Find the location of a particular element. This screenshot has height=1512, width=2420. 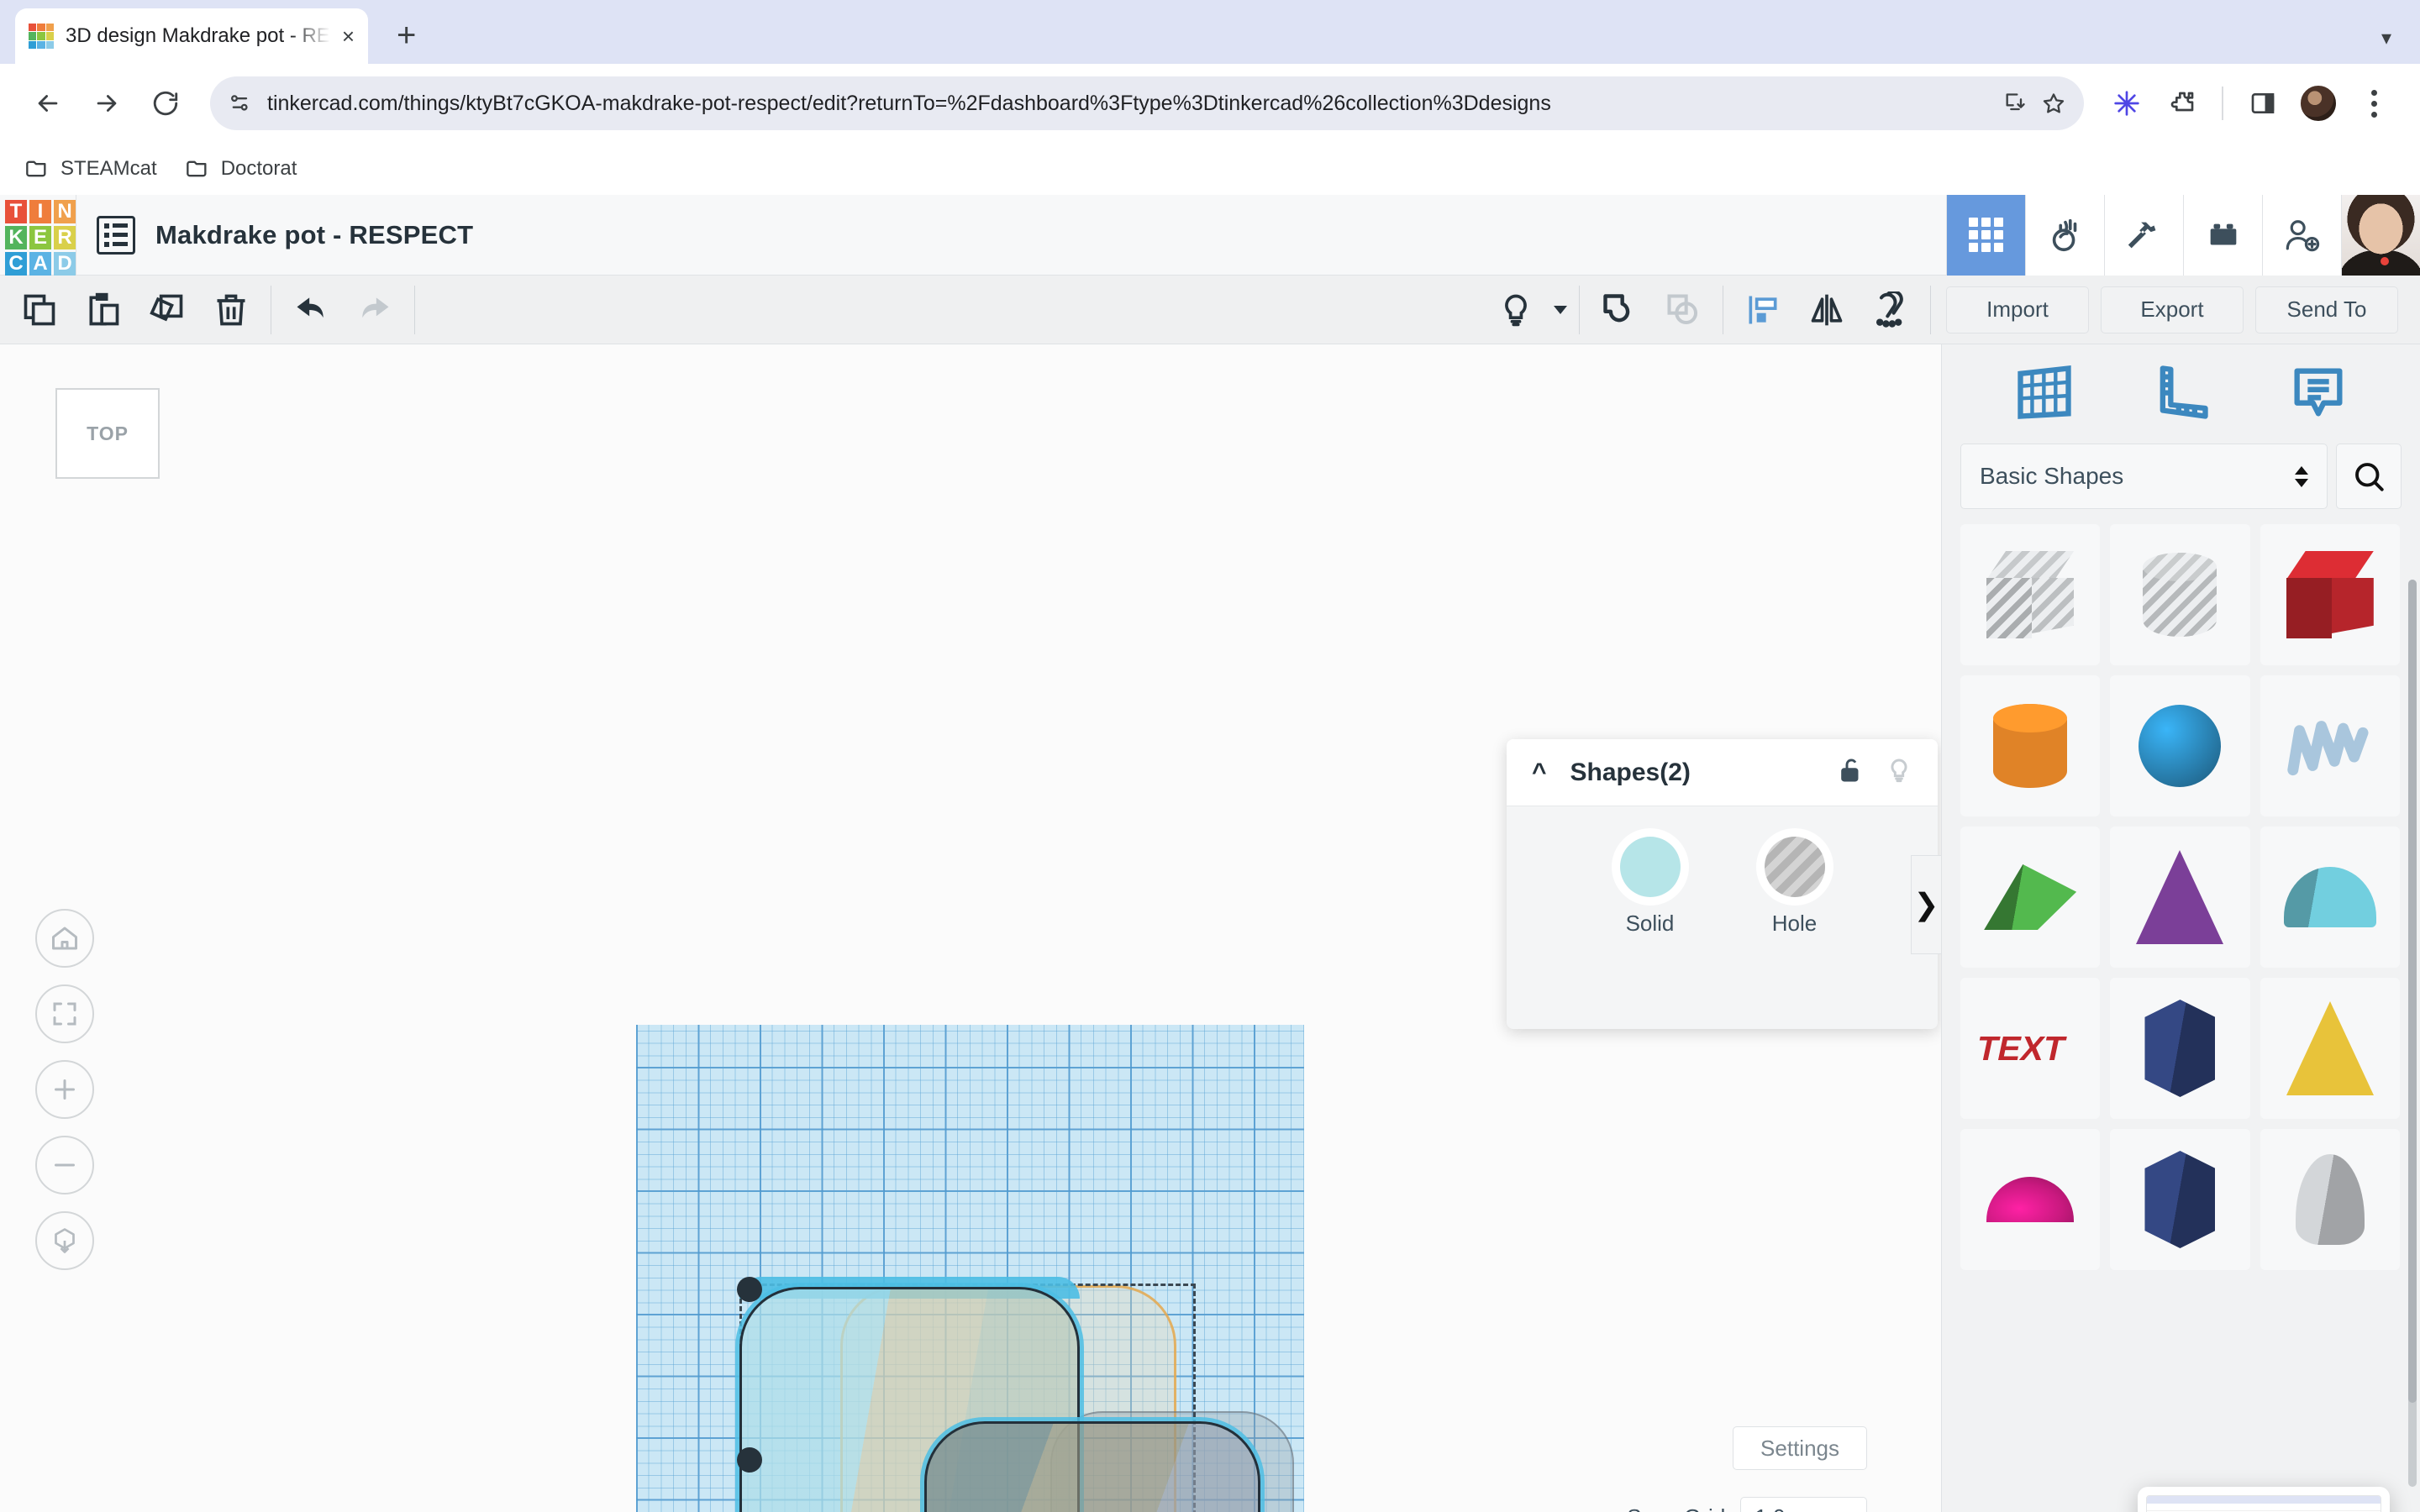

shape-thumb-wedge is located at coordinates (2031, 897).